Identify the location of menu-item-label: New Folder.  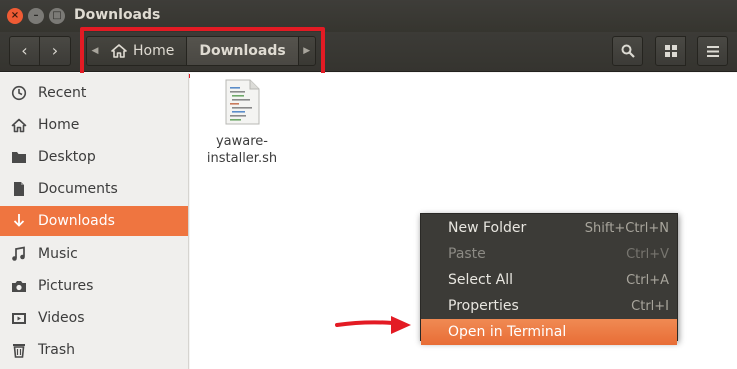
(487, 228).